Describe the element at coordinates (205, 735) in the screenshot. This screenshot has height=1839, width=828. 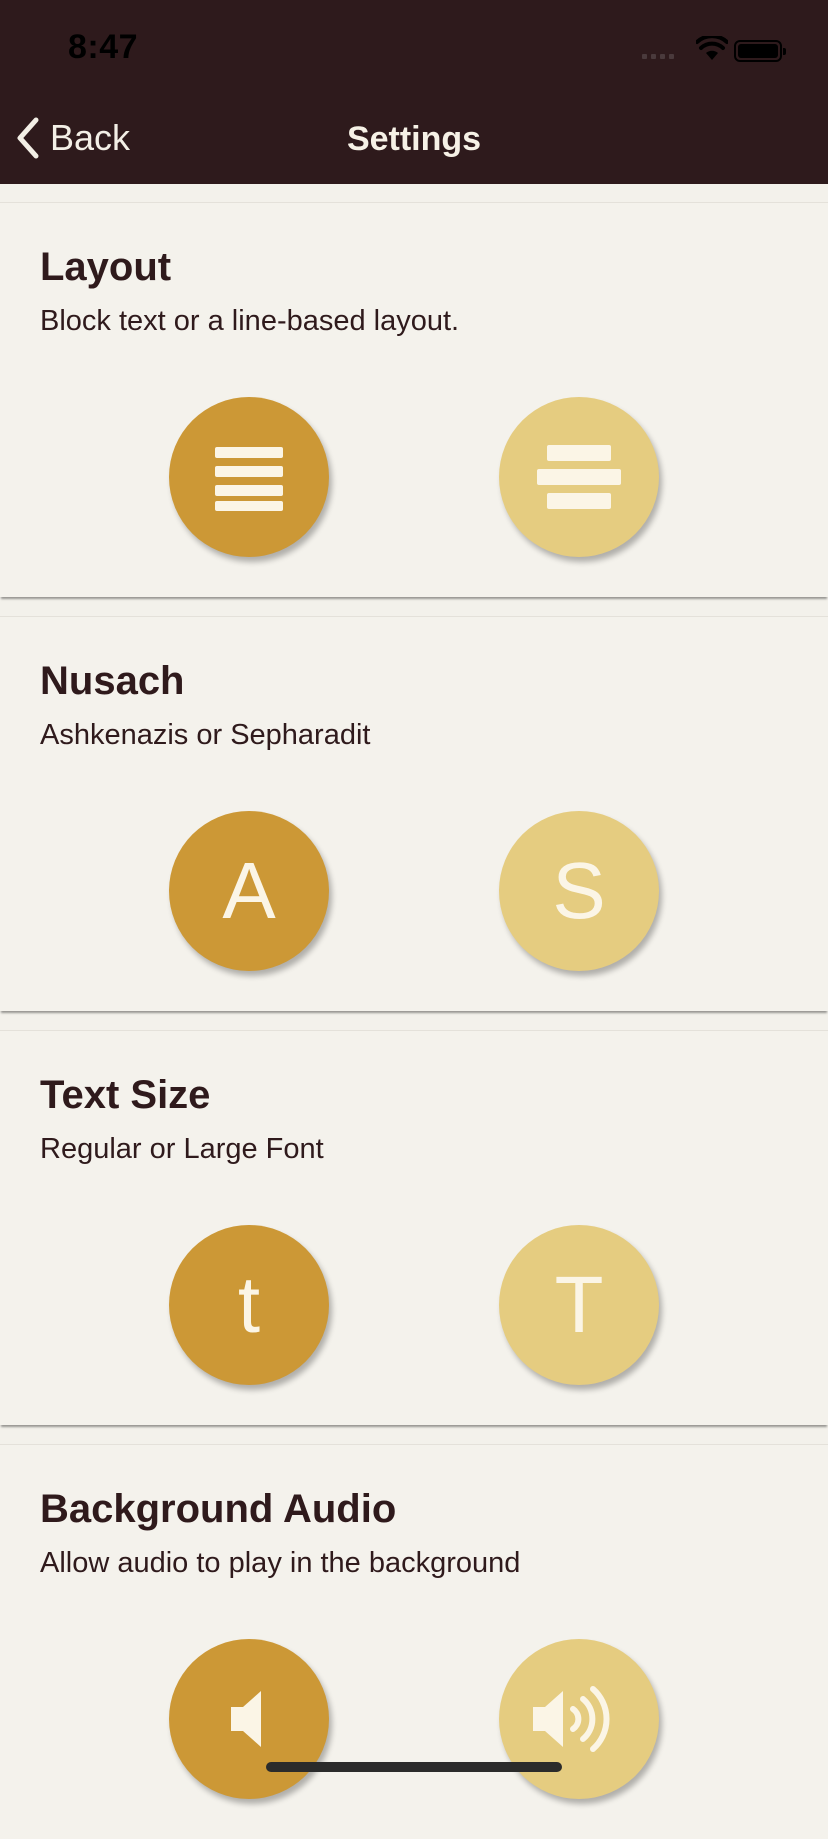
I see `section-description: Ashkenazis or Sepharadit` at that location.